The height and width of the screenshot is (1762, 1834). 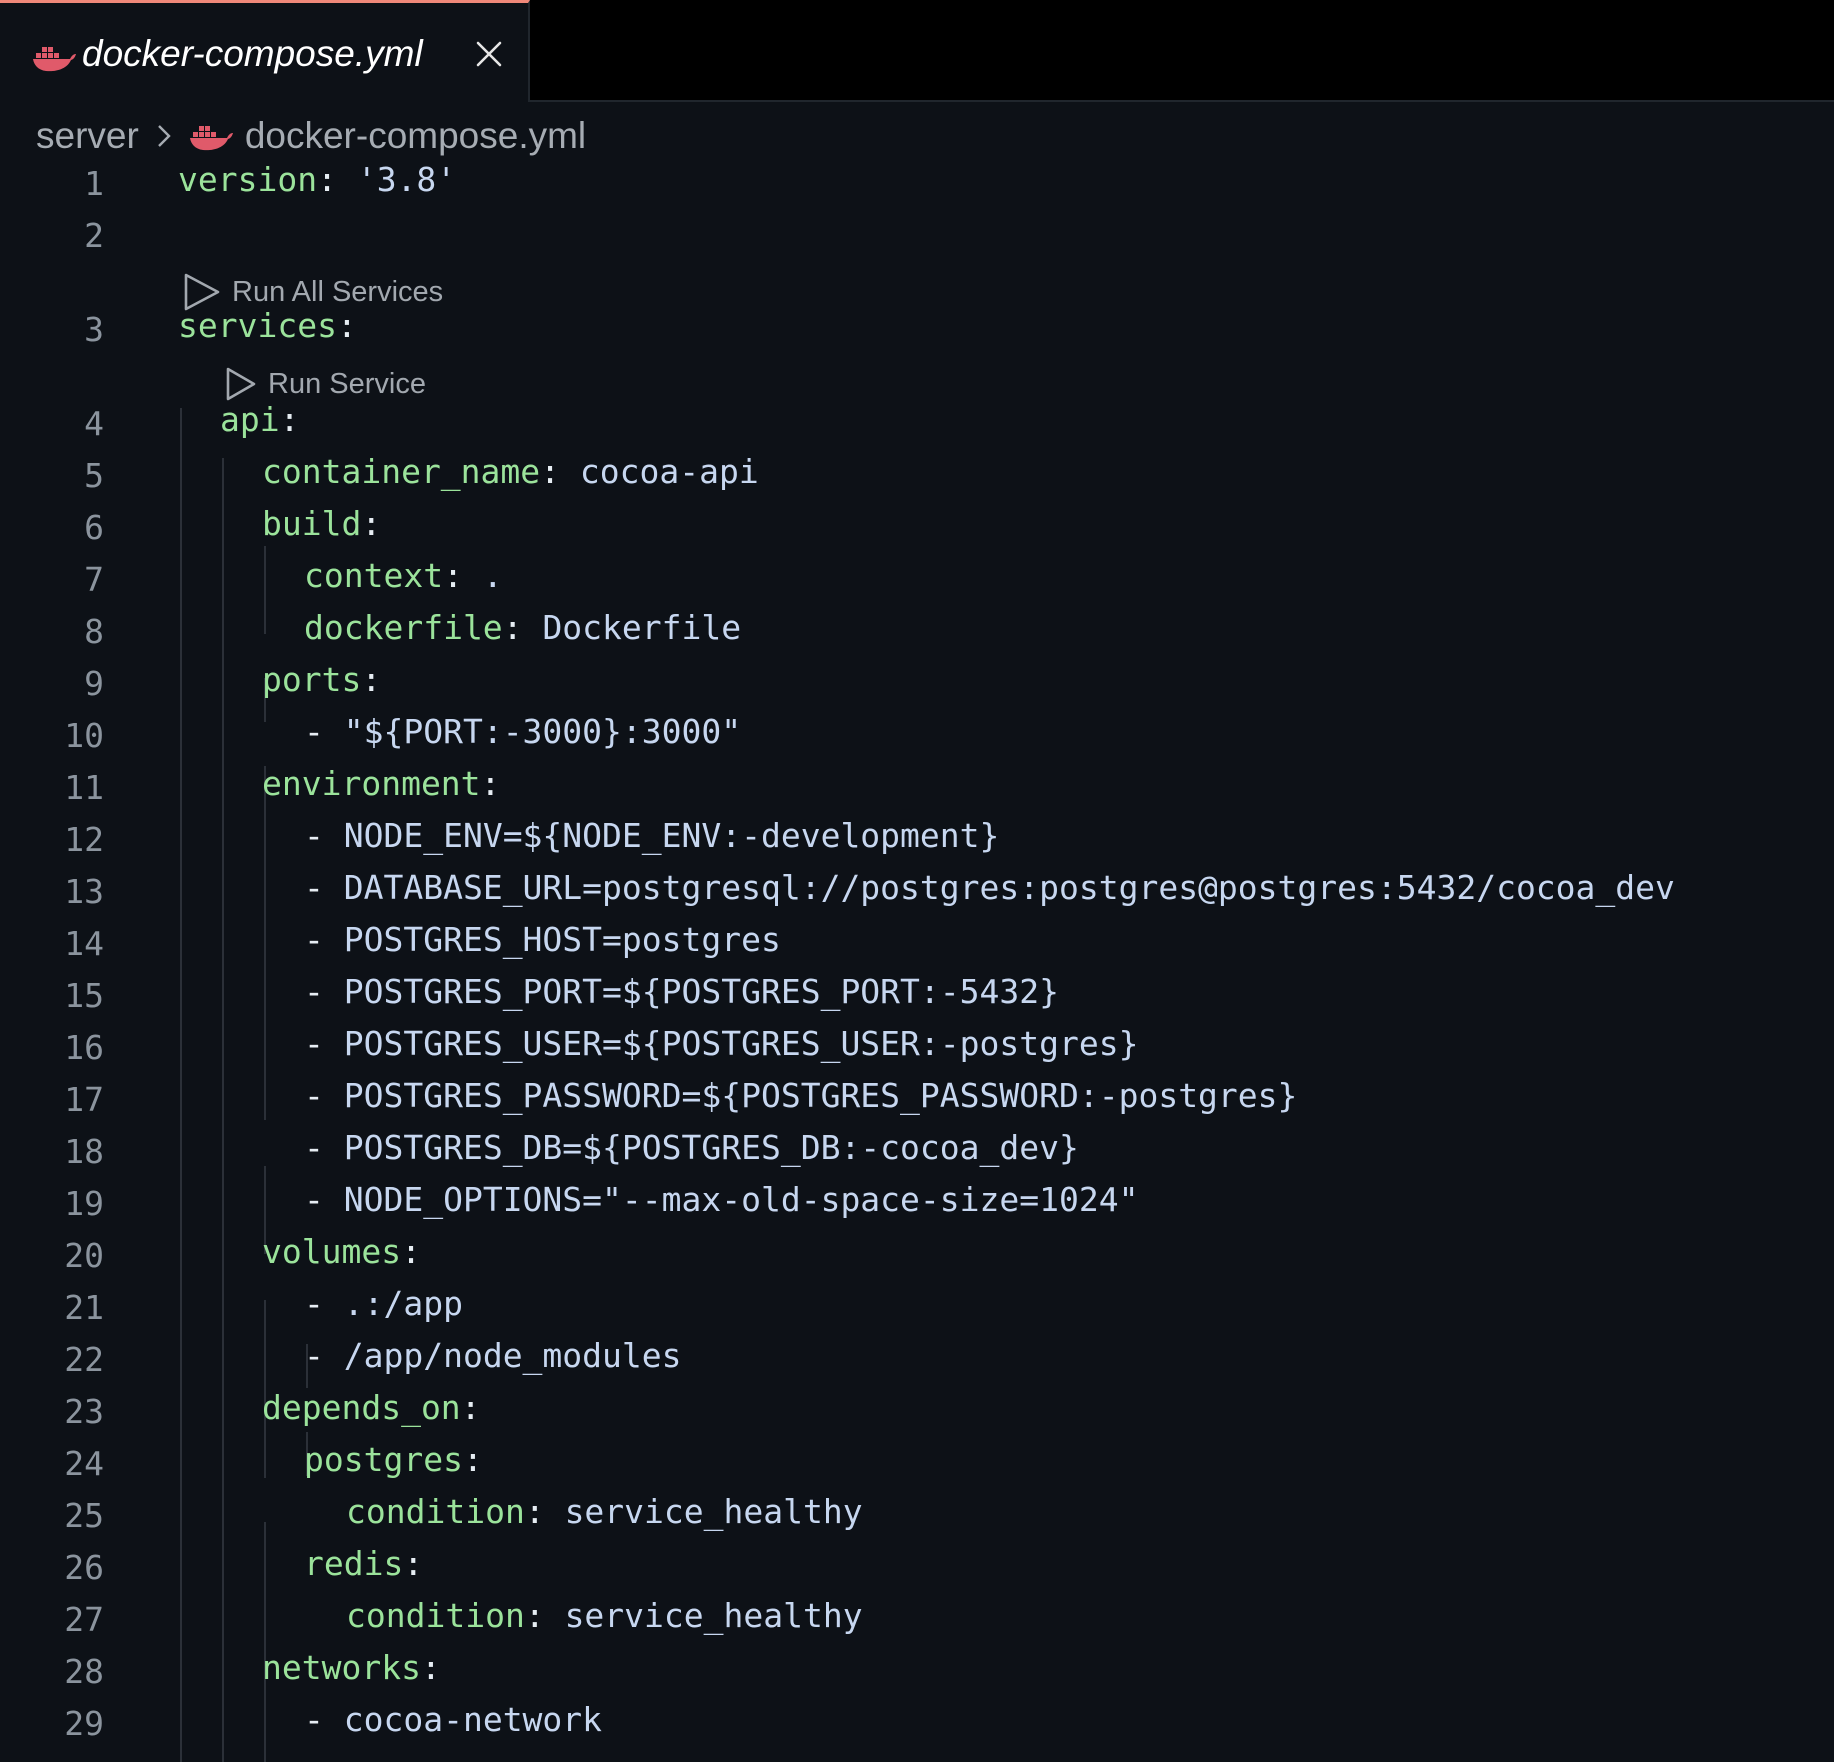 I want to click on yaml-value: Dockerfile, so click(x=642, y=627).